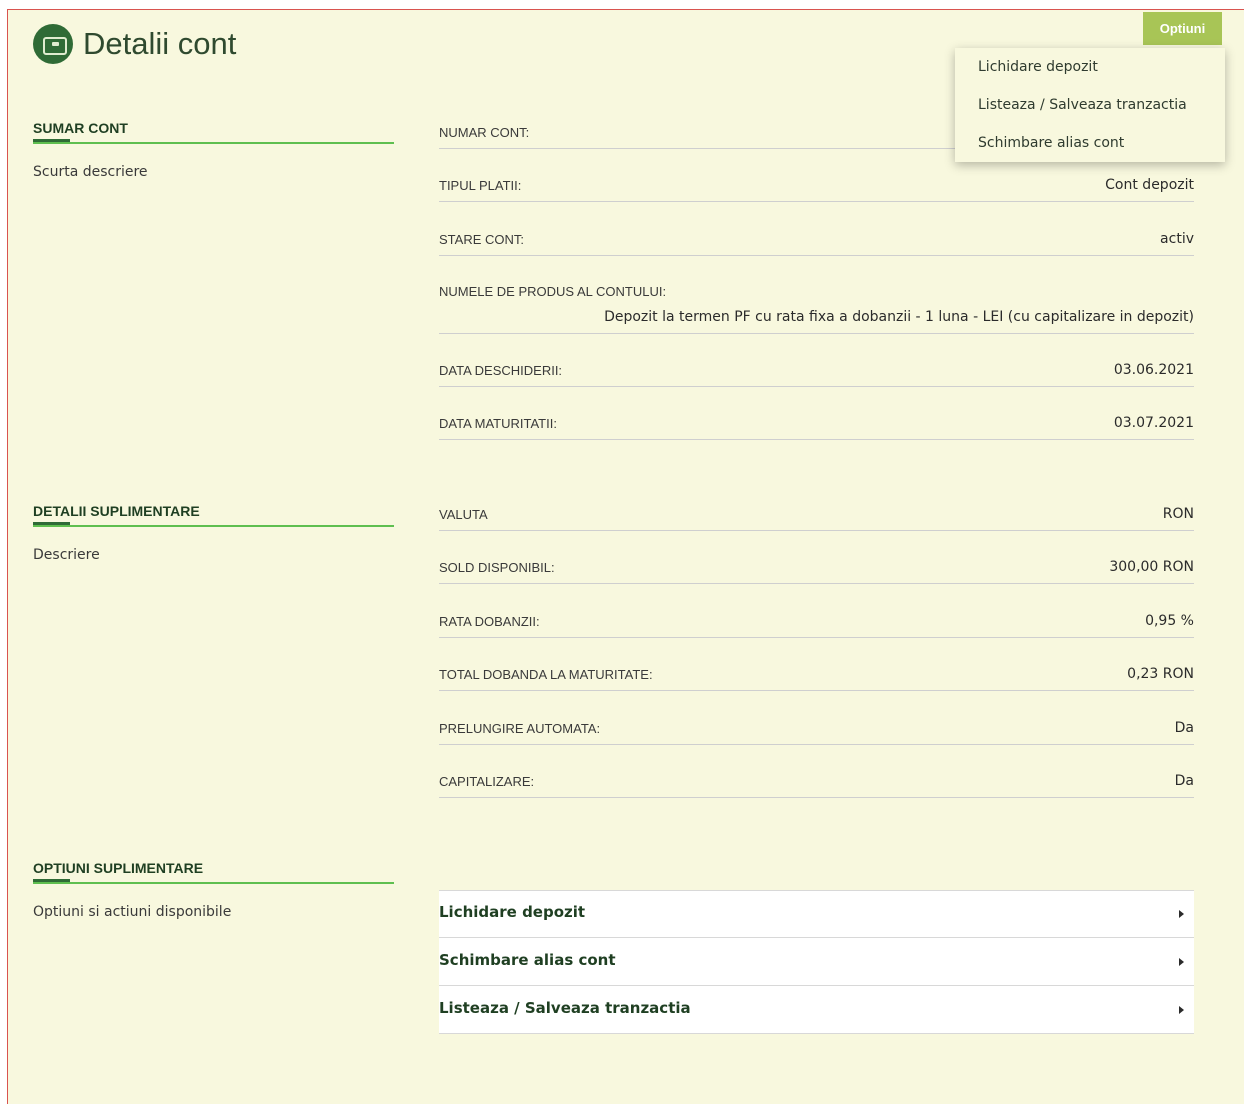 This screenshot has height=1104, width=1244. I want to click on row-label: NUMELE DE PRODUS AL CONTULUI:, so click(553, 291).